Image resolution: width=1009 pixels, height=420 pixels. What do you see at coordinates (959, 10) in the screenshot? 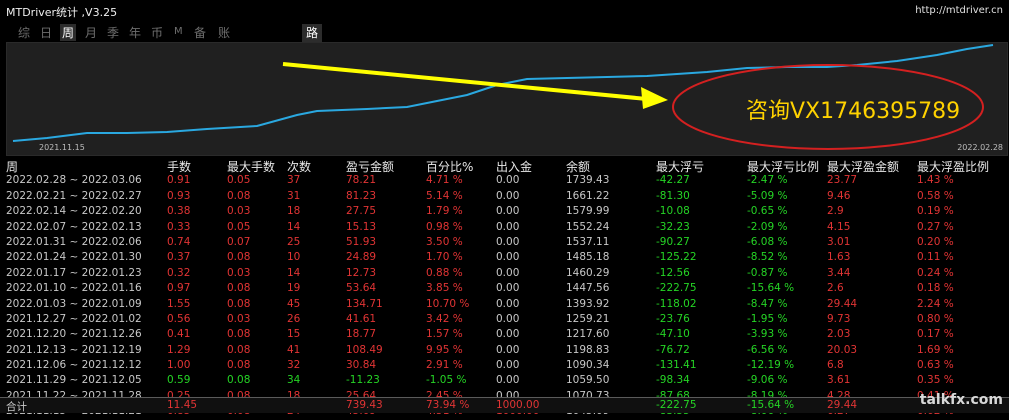
I see `site-url-link: http://mtdriver.cn` at bounding box center [959, 10].